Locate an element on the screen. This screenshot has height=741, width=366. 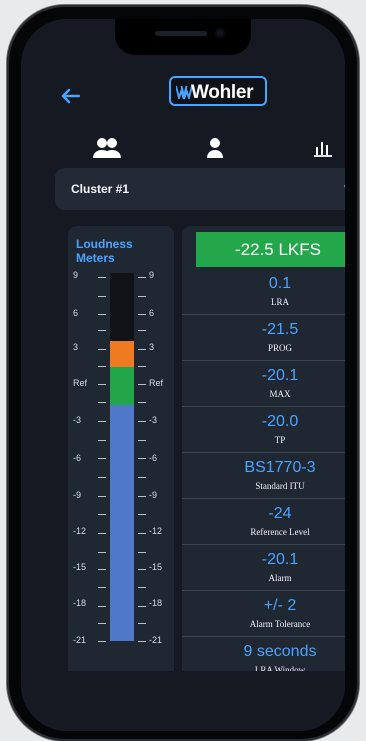
reading-label: PROG is located at coordinates (279, 348).